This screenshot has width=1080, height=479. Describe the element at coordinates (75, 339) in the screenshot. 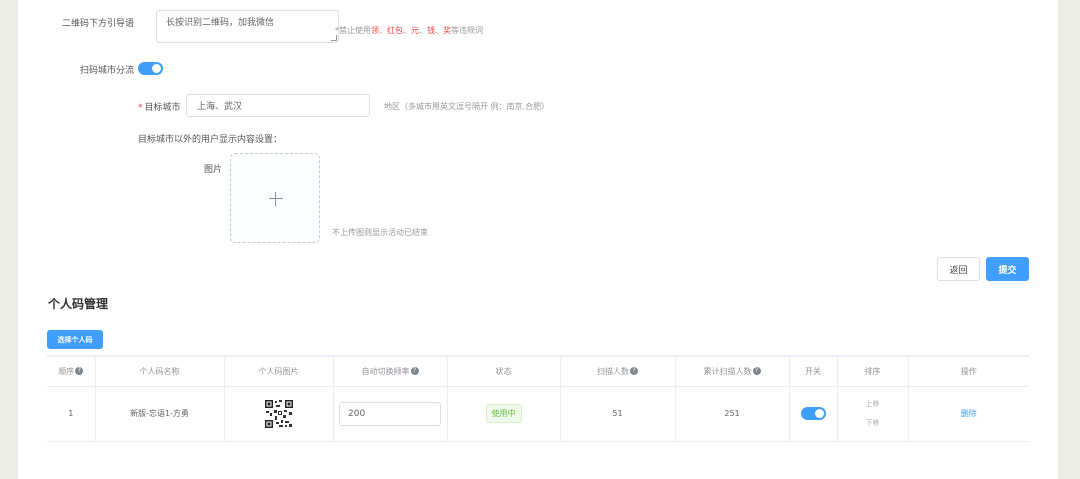

I see `select-personal-code-button: 选择个人码` at that location.